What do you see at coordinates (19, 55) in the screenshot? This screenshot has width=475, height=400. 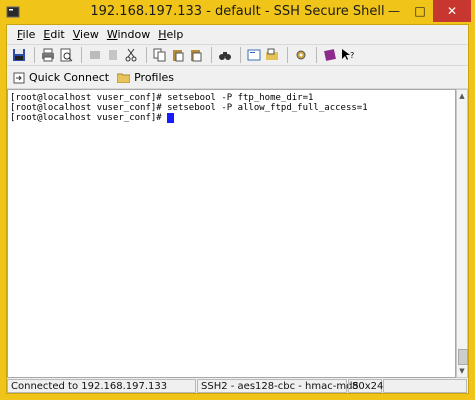 I see `save-icon` at bounding box center [19, 55].